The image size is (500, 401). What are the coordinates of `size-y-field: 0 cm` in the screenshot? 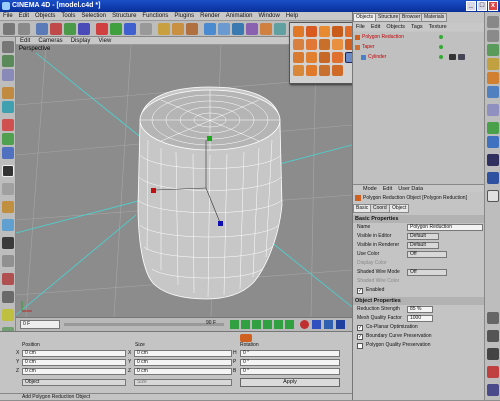 It's located at (183, 362).